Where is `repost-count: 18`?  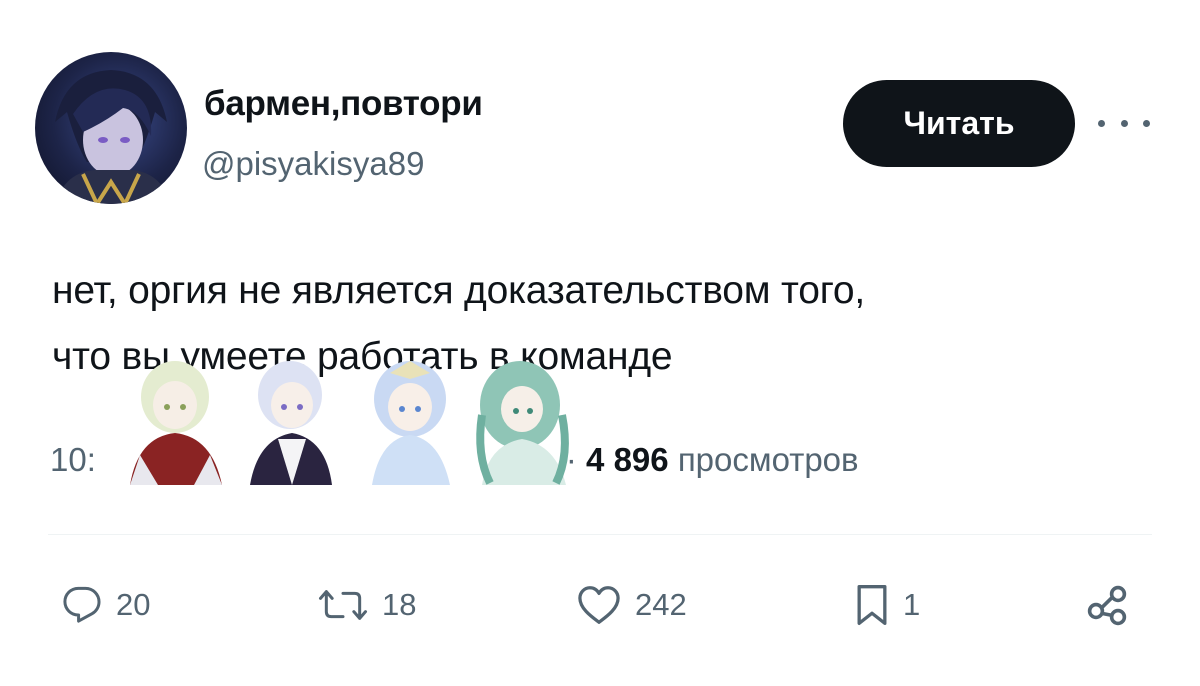
repost-count: 18 is located at coordinates (399, 604).